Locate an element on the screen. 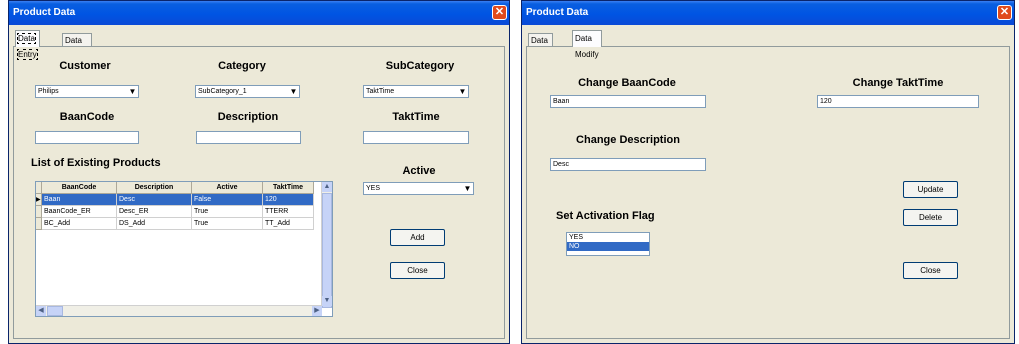 Image resolution: width=1019 pixels, height=344 pixels. list-item: YES is located at coordinates (608, 237).